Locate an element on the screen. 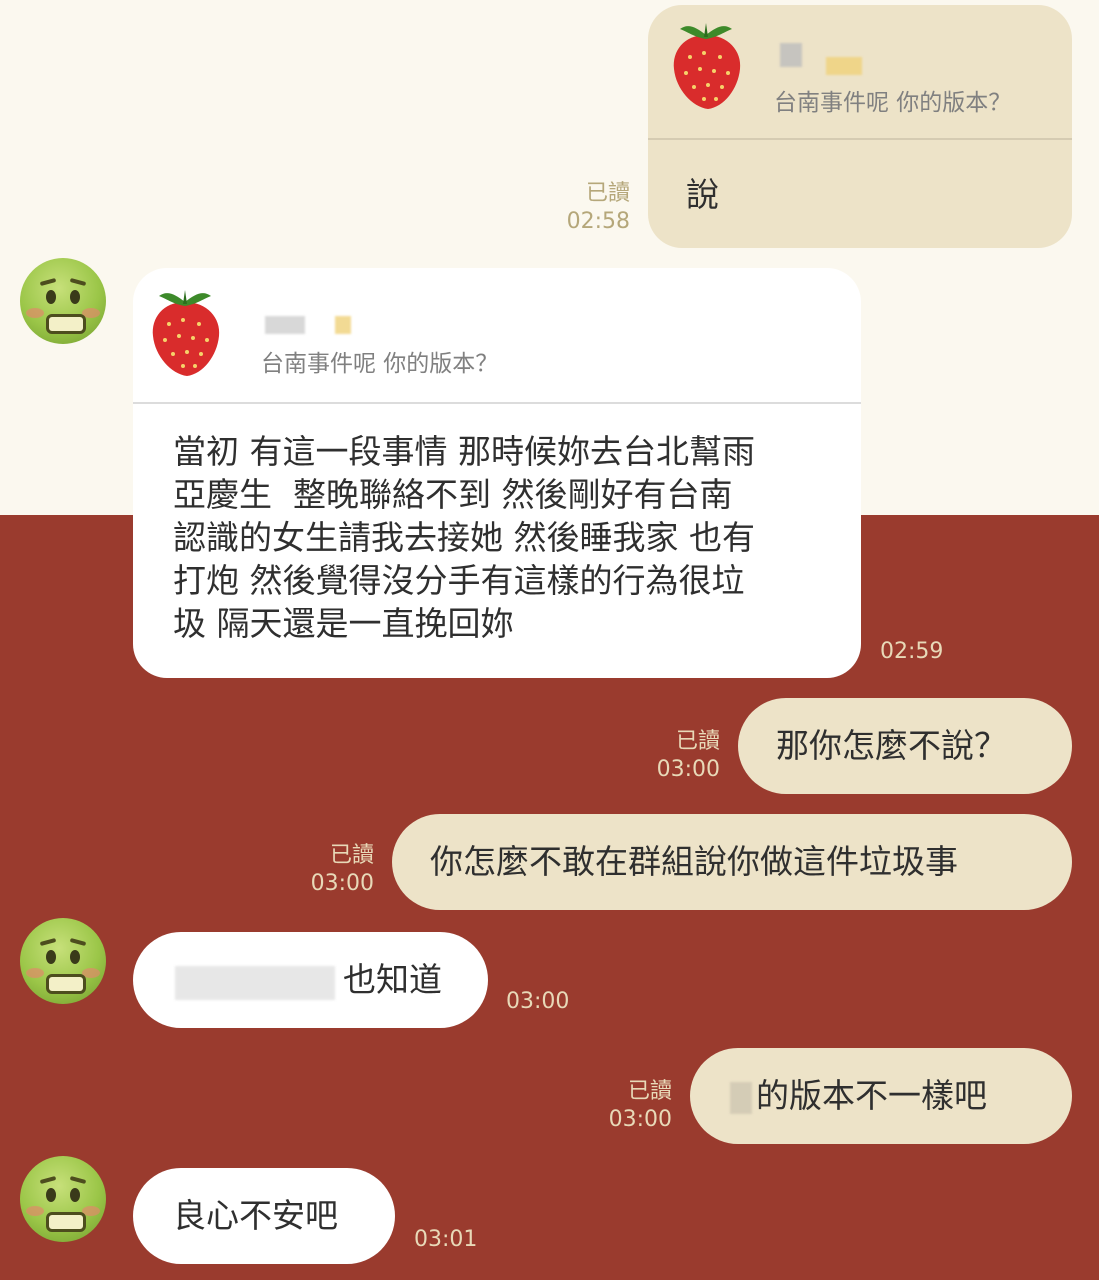  message-text: 良心不安吧 is located at coordinates (255, 1215).